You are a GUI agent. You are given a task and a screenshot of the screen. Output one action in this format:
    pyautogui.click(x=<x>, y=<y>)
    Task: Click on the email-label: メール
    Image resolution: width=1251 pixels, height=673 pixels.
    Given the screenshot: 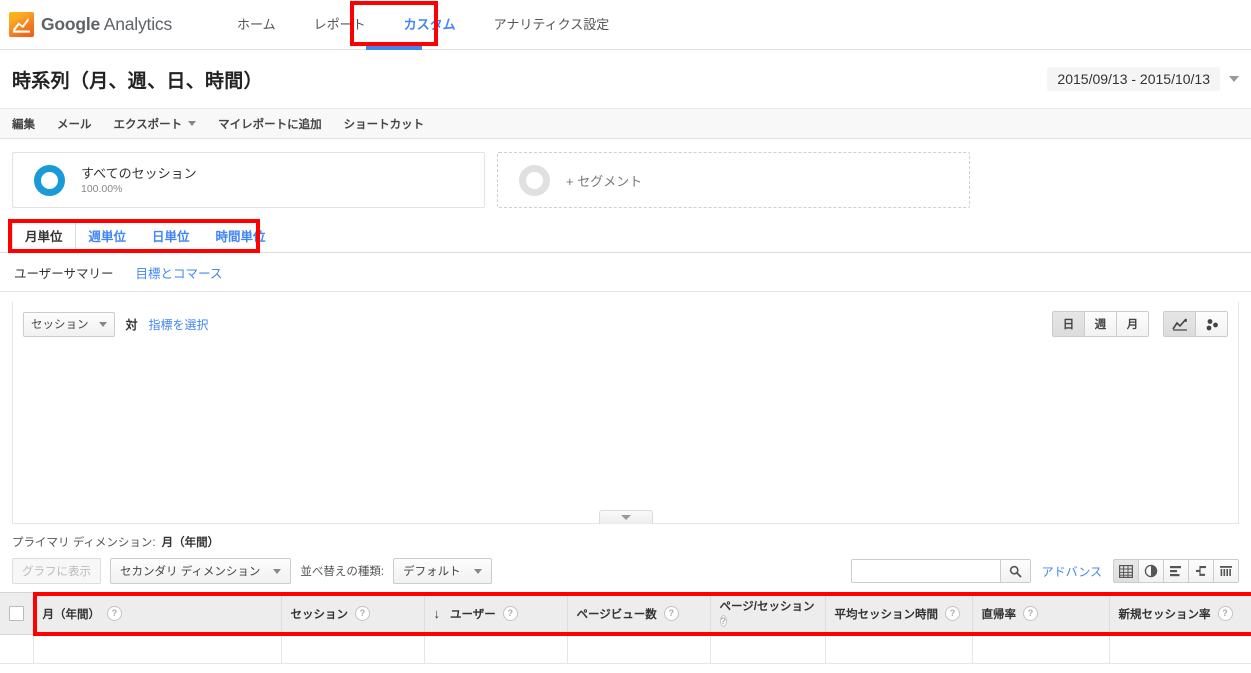 What is the action you would take?
    pyautogui.click(x=74, y=124)
    